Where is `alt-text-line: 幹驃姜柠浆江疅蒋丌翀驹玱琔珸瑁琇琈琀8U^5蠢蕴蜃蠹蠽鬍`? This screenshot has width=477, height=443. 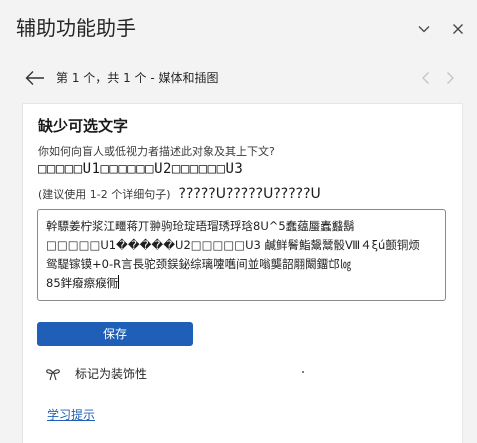 alt-text-line: 幹驃姜柠浆江疅蒋丌翀驹玱琔珸瑁琇琈琀8U^5蠢蕴蜃蠹蠽鬍 is located at coordinates (200, 226).